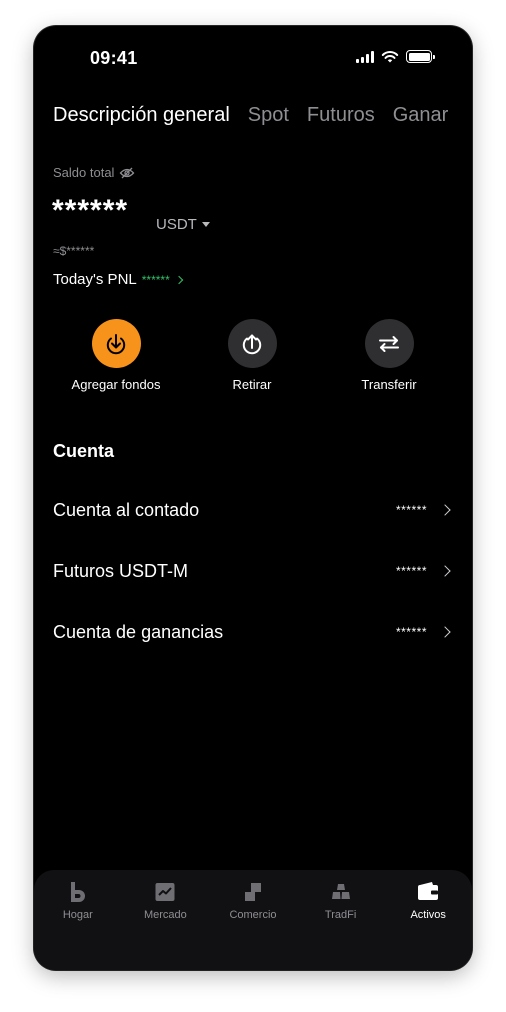  Describe the element at coordinates (176, 224) in the screenshot. I see `currency-label: USDT` at that location.